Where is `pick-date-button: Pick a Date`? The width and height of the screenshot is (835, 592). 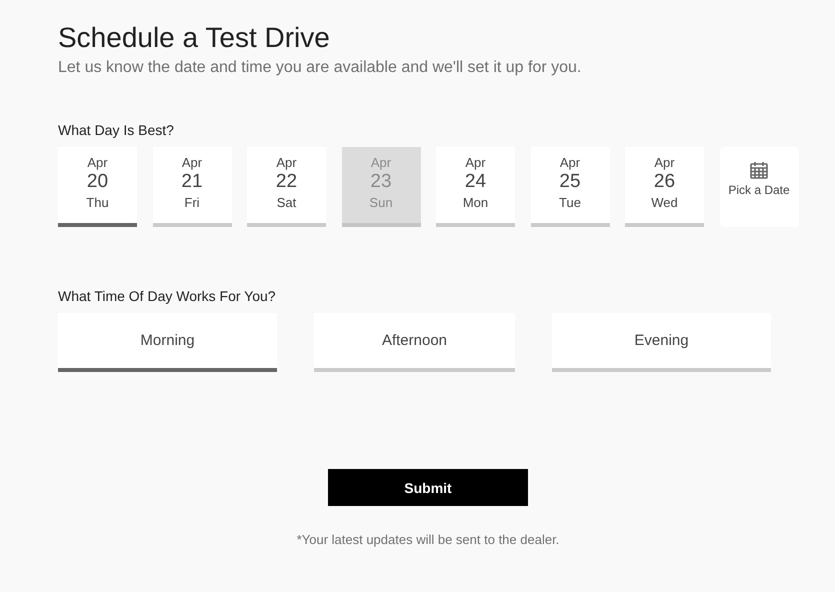
pick-date-button: Pick a Date is located at coordinates (759, 187).